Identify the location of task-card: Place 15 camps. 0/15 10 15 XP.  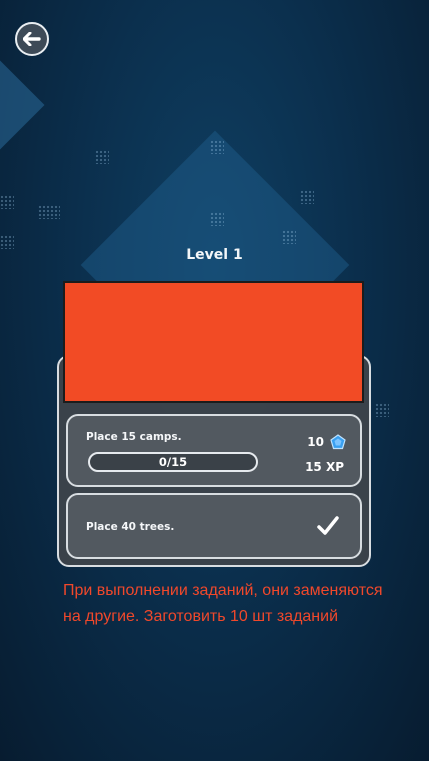
(214, 450).